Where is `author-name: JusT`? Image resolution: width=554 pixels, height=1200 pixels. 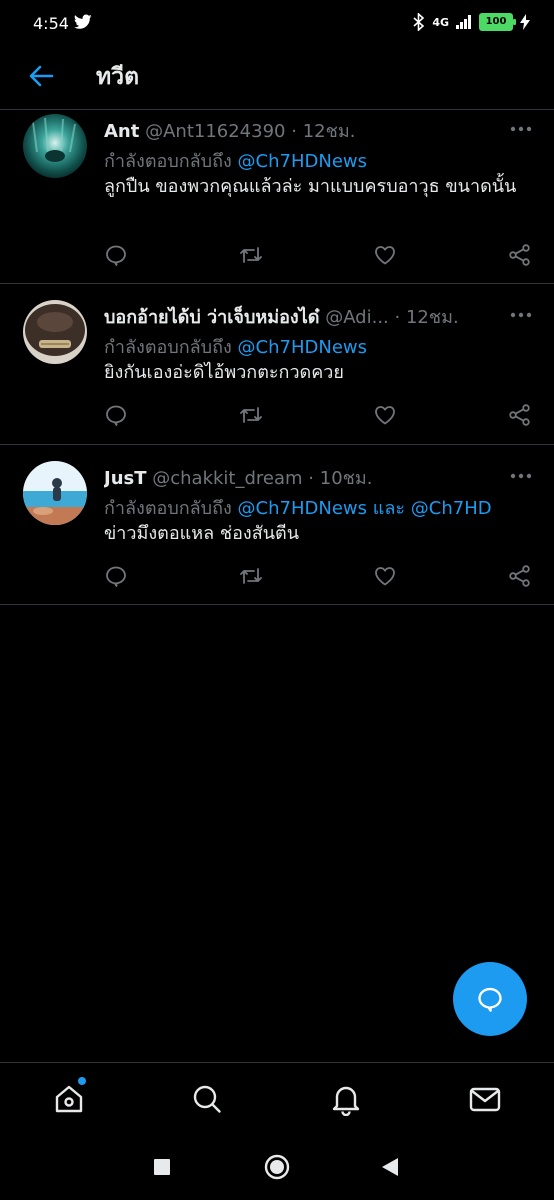
author-name: JusT is located at coordinates (125, 478).